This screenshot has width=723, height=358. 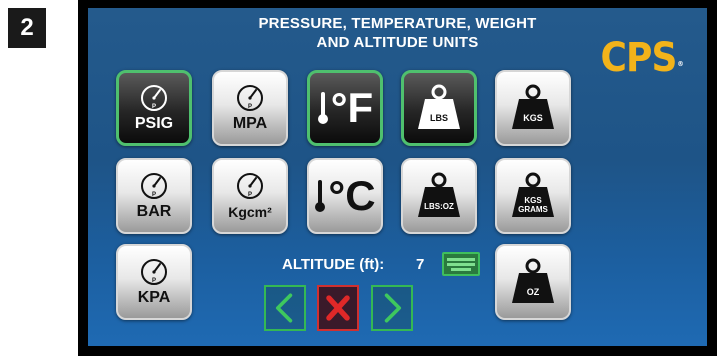 What do you see at coordinates (352, 107) in the screenshot?
I see `unit-label: °F` at bounding box center [352, 107].